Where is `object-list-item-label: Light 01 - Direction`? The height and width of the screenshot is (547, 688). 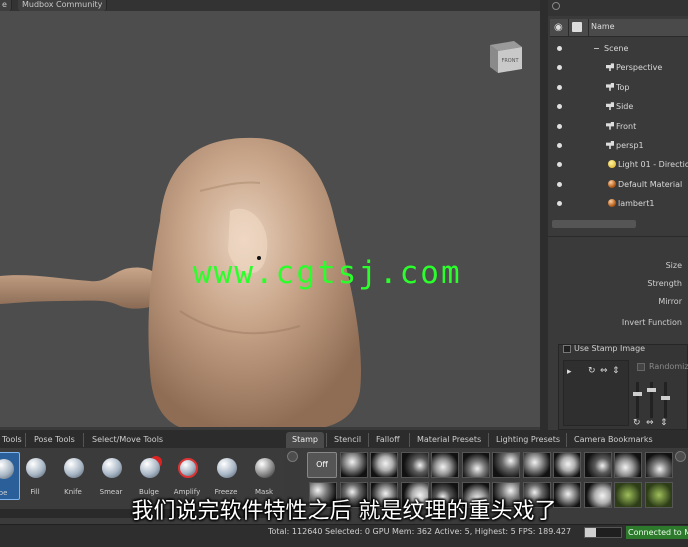
object-list-item-label: Light 01 - Direction is located at coordinates (653, 165).